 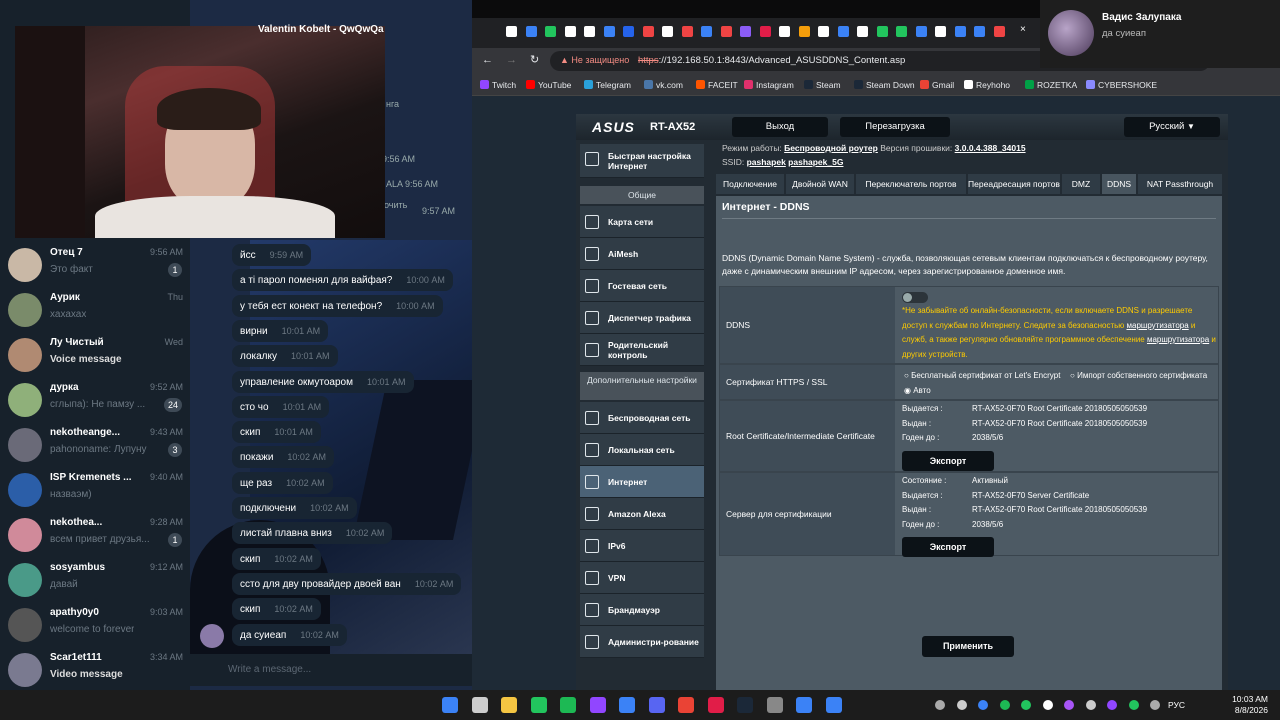 What do you see at coordinates (884, 85) in the screenshot?
I see `bookmark-steam-down: Steam Down` at bounding box center [884, 85].